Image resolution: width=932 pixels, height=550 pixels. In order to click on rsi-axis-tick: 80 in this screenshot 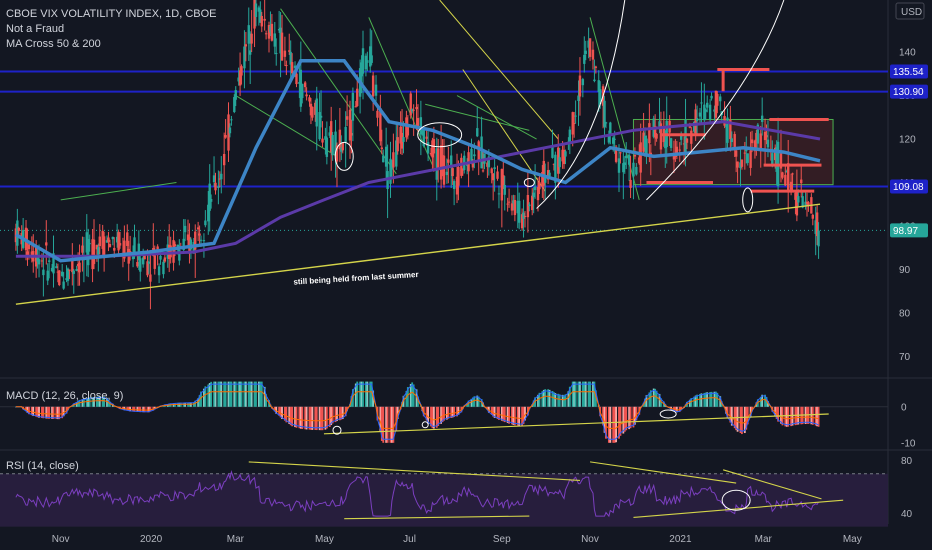, I will do `click(907, 461)`.